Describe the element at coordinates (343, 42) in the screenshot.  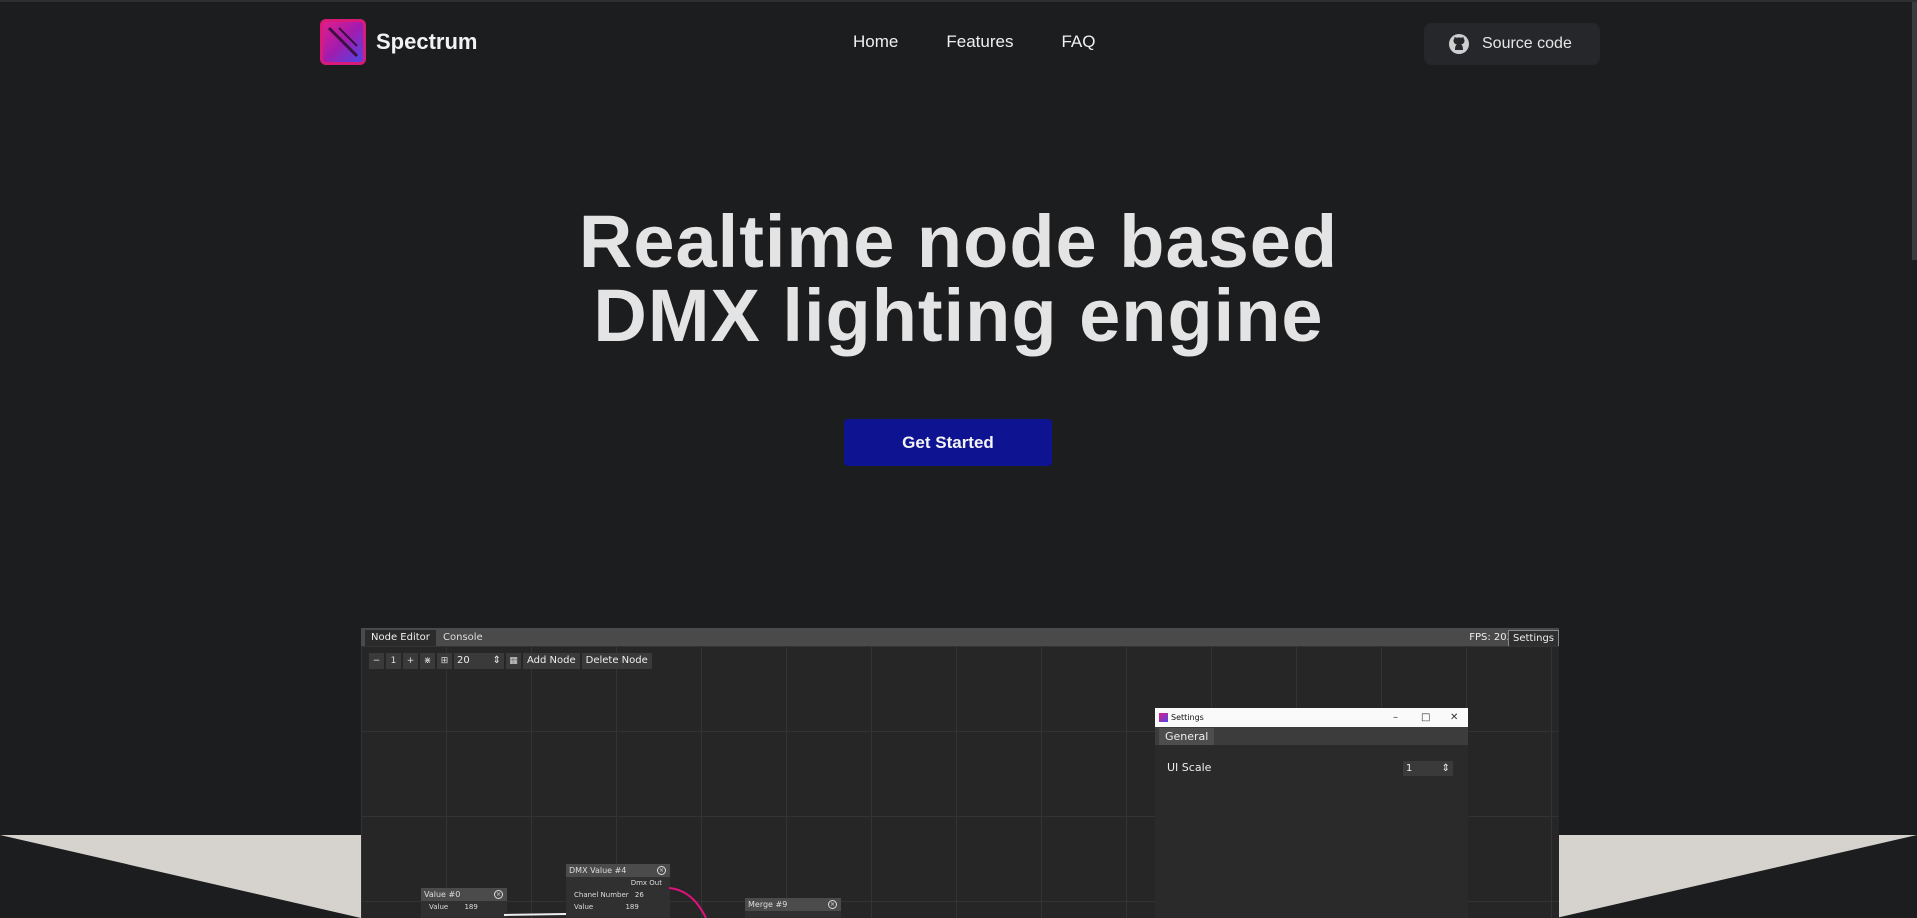
I see `spectrum-logo-icon` at that location.